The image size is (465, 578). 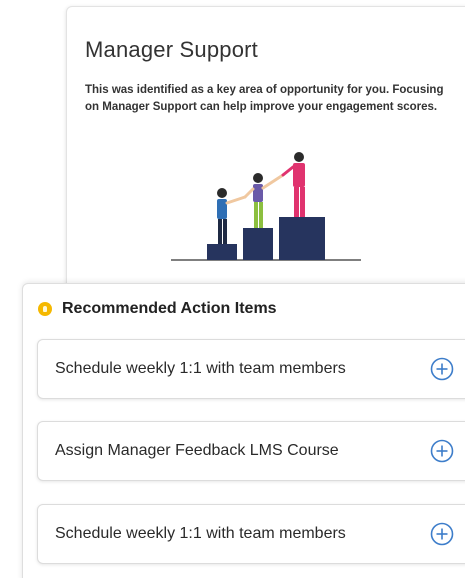 What do you see at coordinates (171, 49) in the screenshot?
I see `focus-area-title: Manager Support` at bounding box center [171, 49].